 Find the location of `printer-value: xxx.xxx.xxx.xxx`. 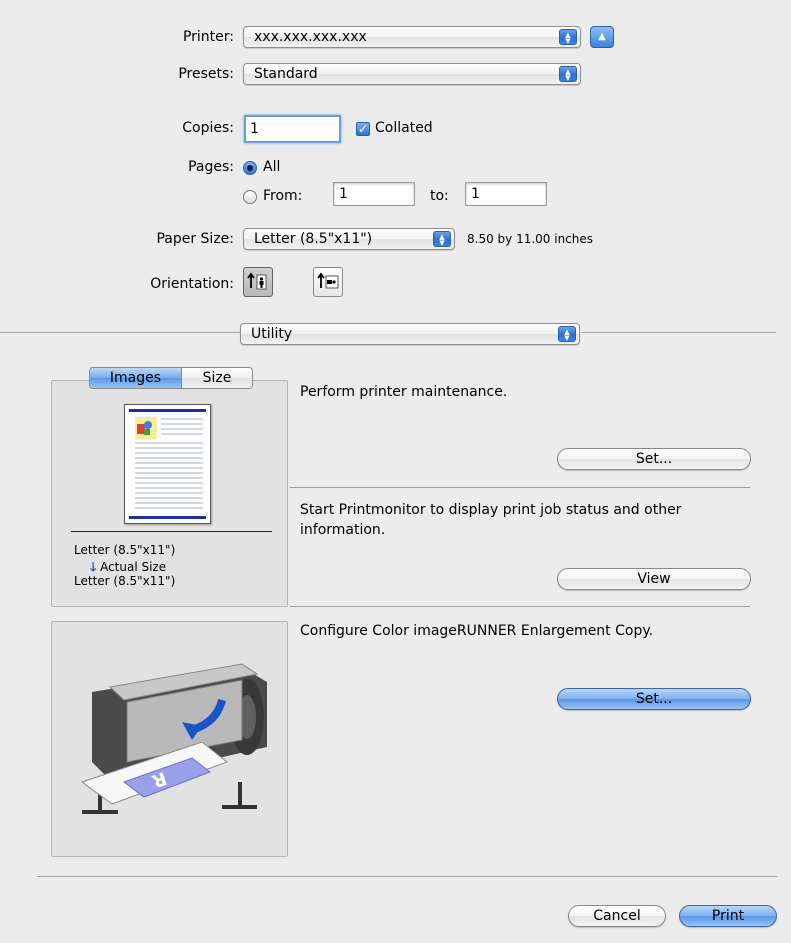

printer-value: xxx.xxx.xxx.xxx is located at coordinates (310, 37).